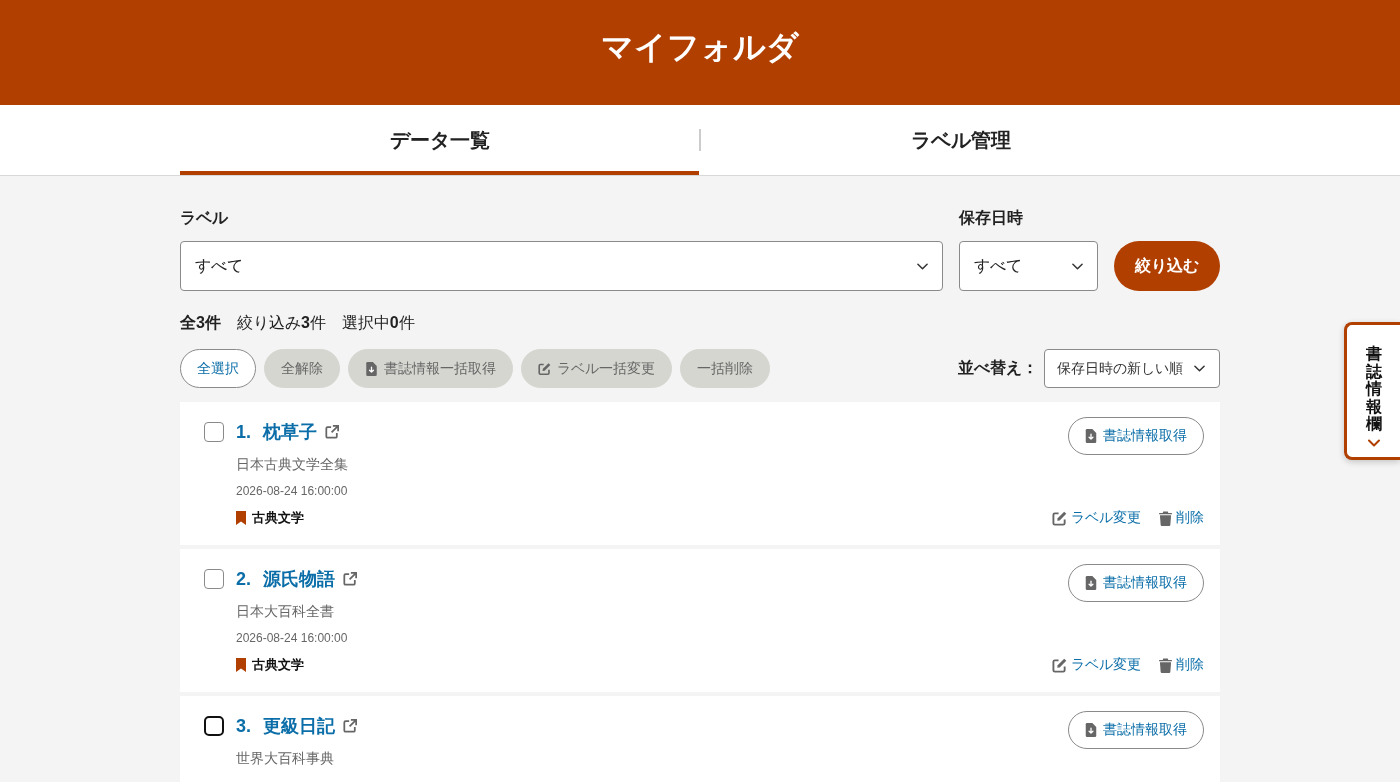  I want to click on tab: データ一覧, so click(439, 140).